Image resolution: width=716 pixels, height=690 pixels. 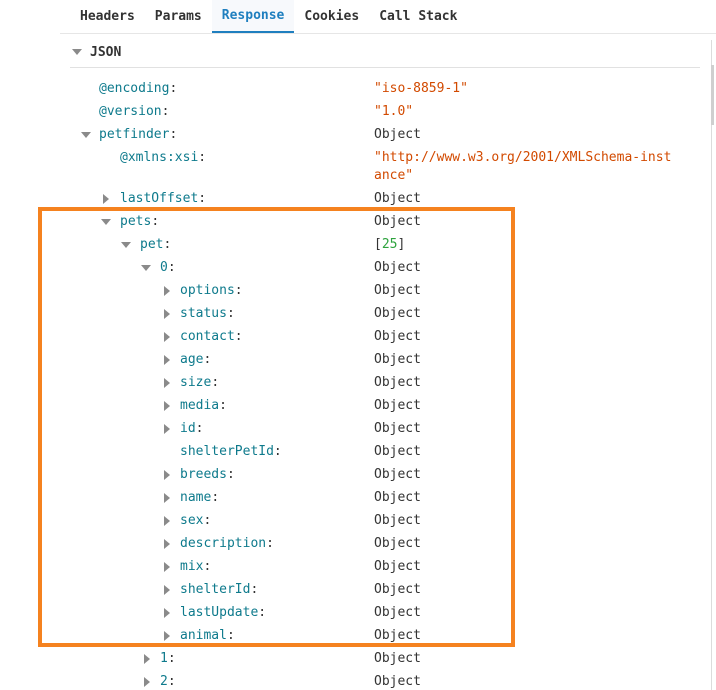 I want to click on tree-key: contact:, so click(x=211, y=336).